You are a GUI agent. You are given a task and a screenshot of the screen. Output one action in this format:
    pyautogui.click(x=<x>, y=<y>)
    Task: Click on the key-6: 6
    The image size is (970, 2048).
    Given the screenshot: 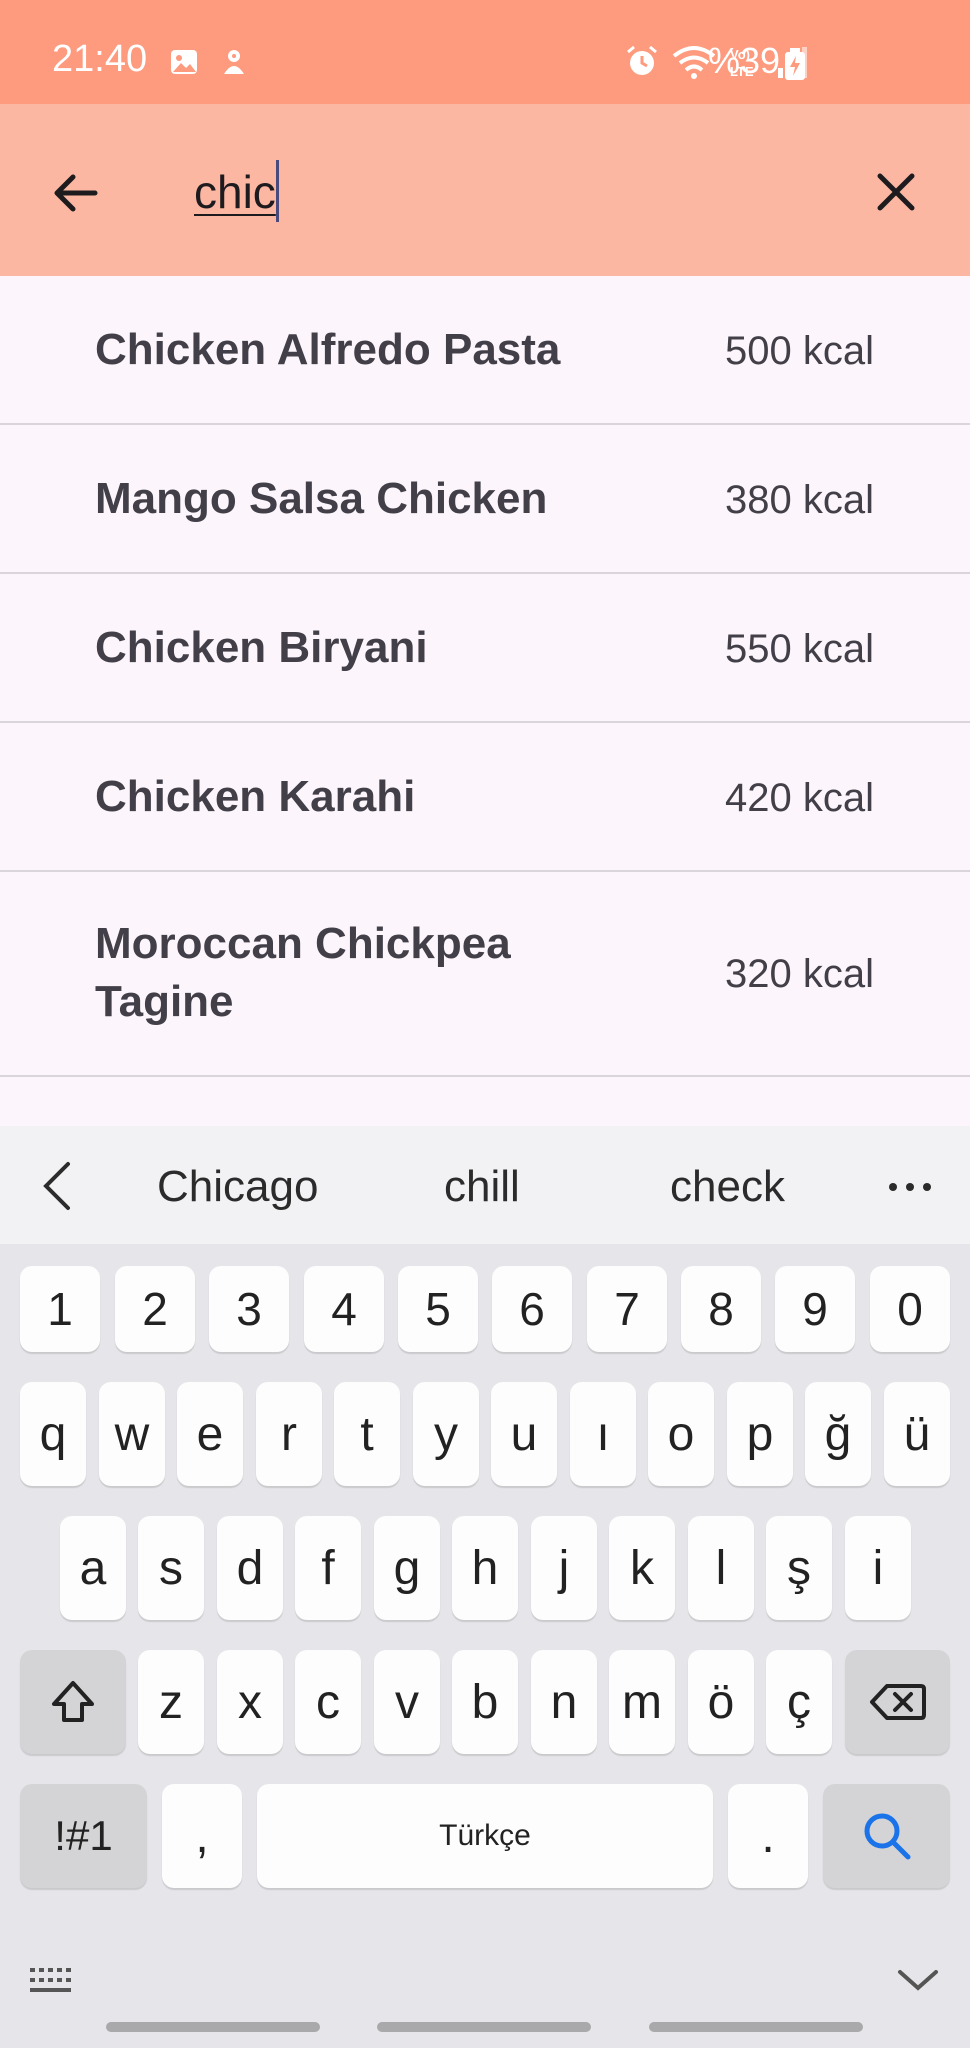 What is the action you would take?
    pyautogui.click(x=532, y=1309)
    